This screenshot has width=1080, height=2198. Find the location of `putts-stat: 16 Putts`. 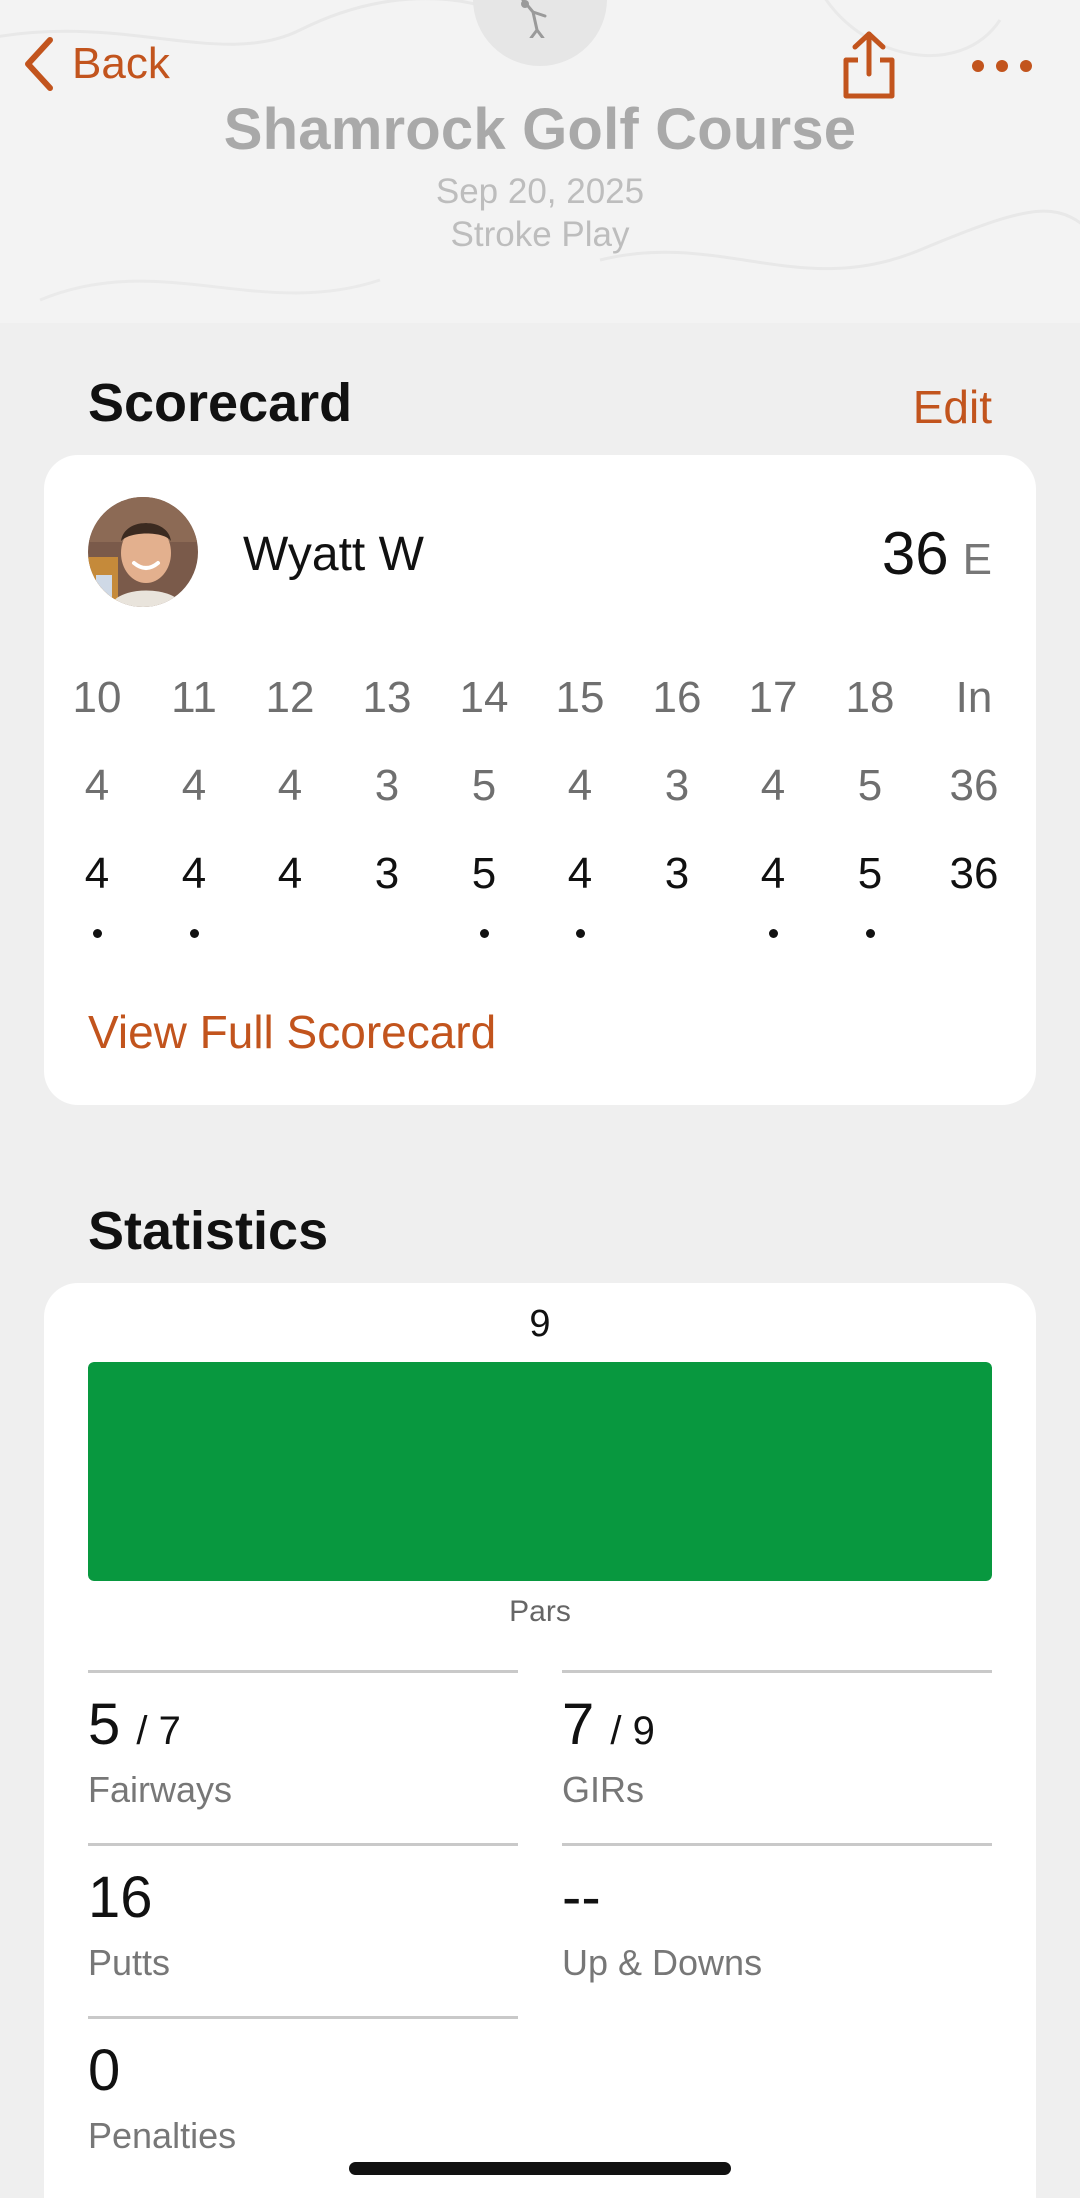

putts-stat: 16 Putts is located at coordinates (303, 1928).